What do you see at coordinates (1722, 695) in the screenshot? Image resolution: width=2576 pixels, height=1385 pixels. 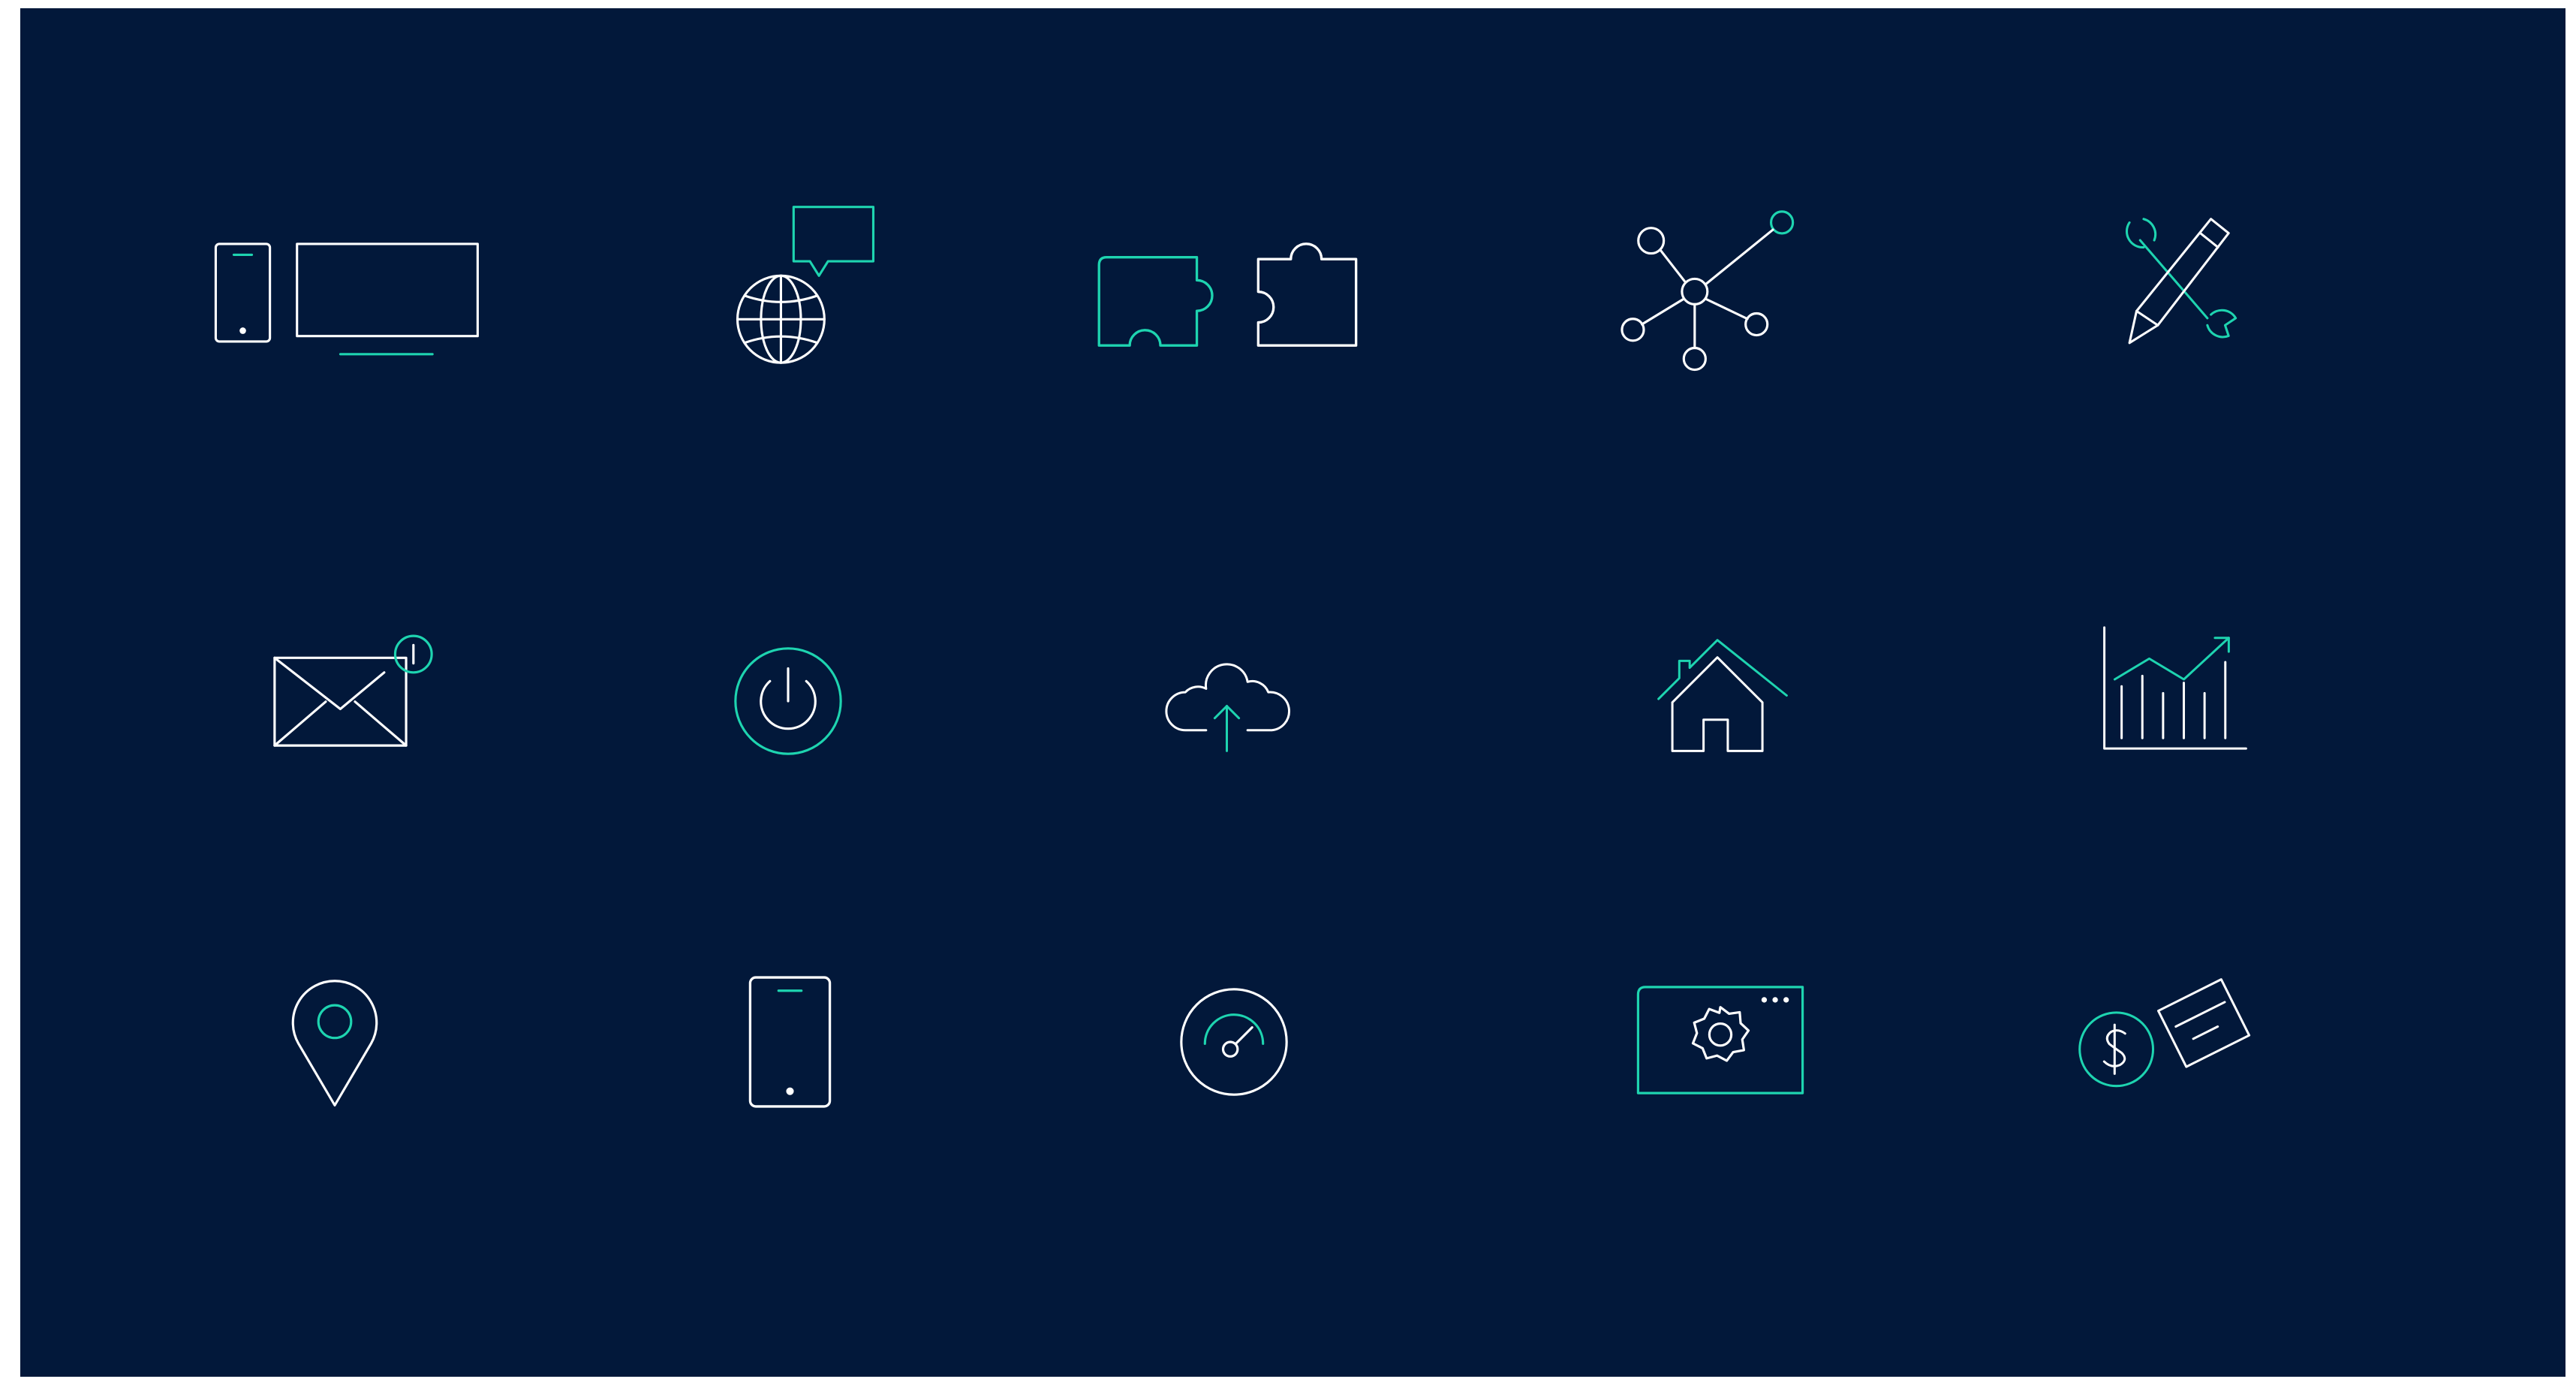 I see `home-icon` at bounding box center [1722, 695].